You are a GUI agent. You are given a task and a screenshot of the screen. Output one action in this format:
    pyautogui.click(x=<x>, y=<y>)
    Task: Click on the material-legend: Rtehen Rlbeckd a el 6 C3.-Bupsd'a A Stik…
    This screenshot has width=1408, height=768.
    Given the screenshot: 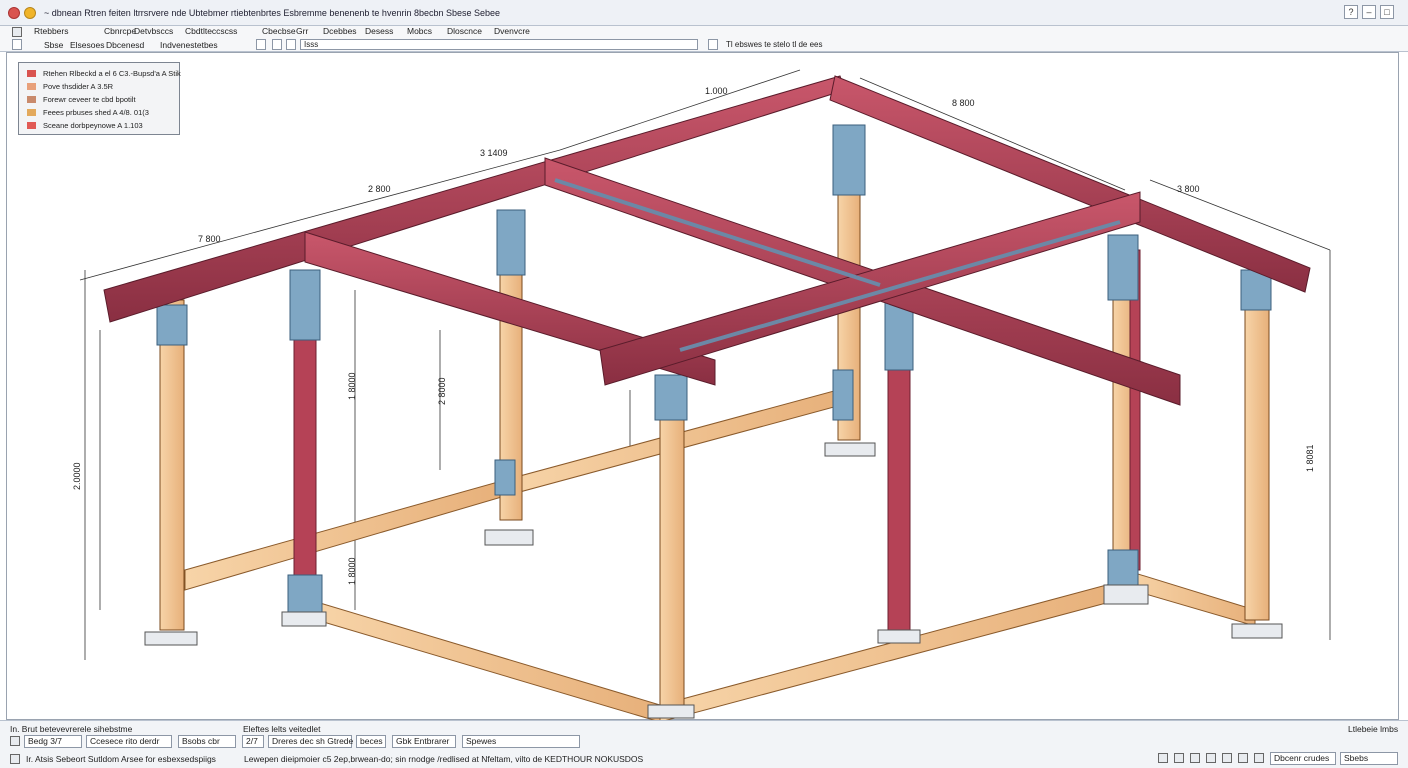 What is the action you would take?
    pyautogui.click(x=99, y=98)
    